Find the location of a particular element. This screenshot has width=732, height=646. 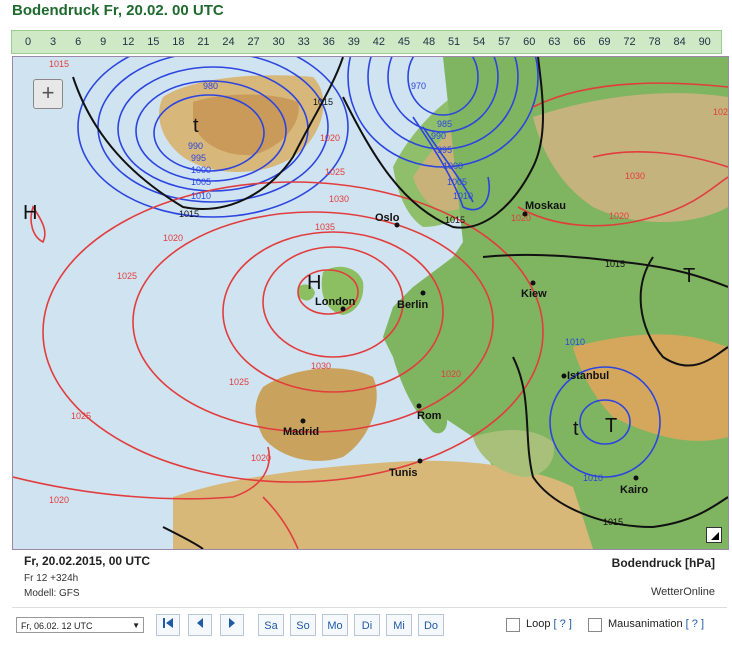

hour-link: 57 is located at coordinates (504, 42).